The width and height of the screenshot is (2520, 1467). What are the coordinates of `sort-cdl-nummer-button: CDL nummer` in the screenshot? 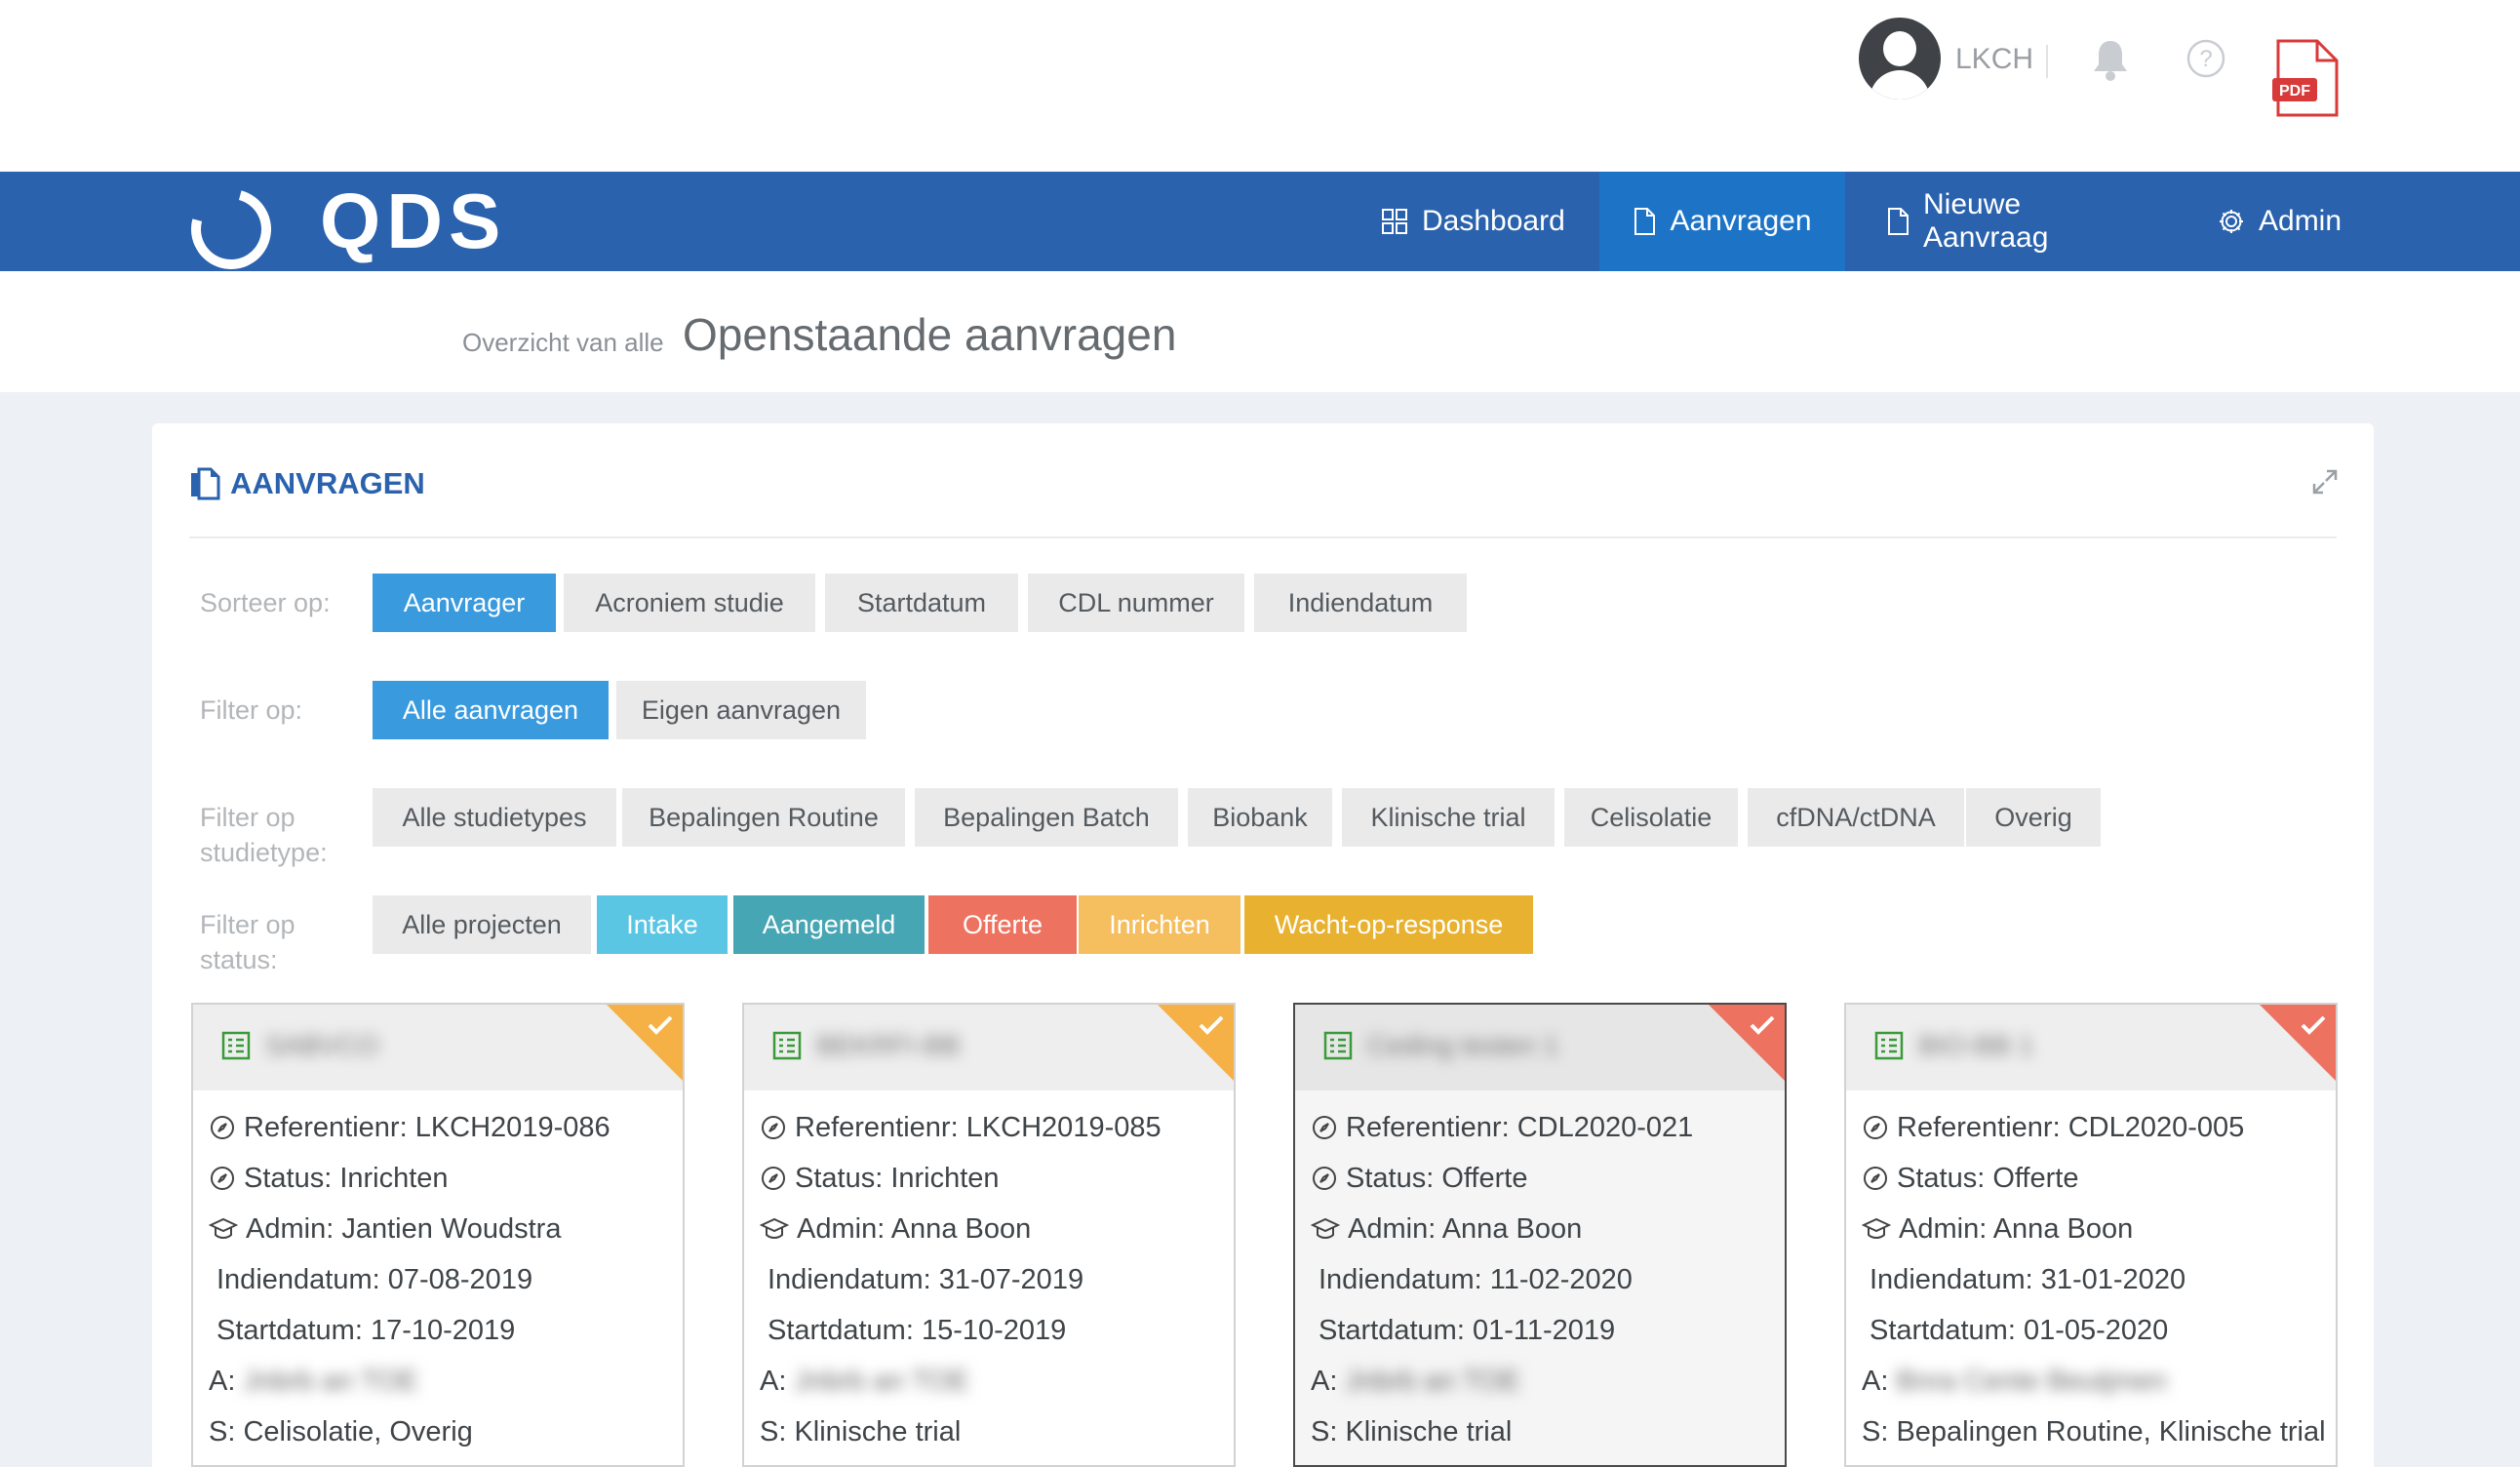 It's located at (1136, 603).